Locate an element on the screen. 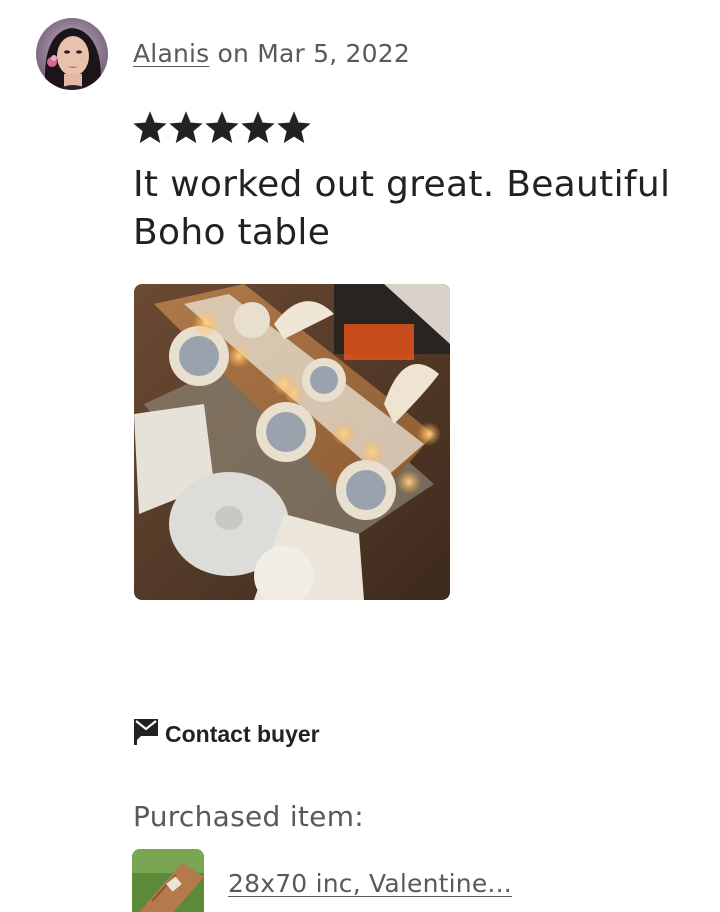 The width and height of the screenshot is (720, 912). contact-buyer-label: Contact buyer is located at coordinates (242, 734).